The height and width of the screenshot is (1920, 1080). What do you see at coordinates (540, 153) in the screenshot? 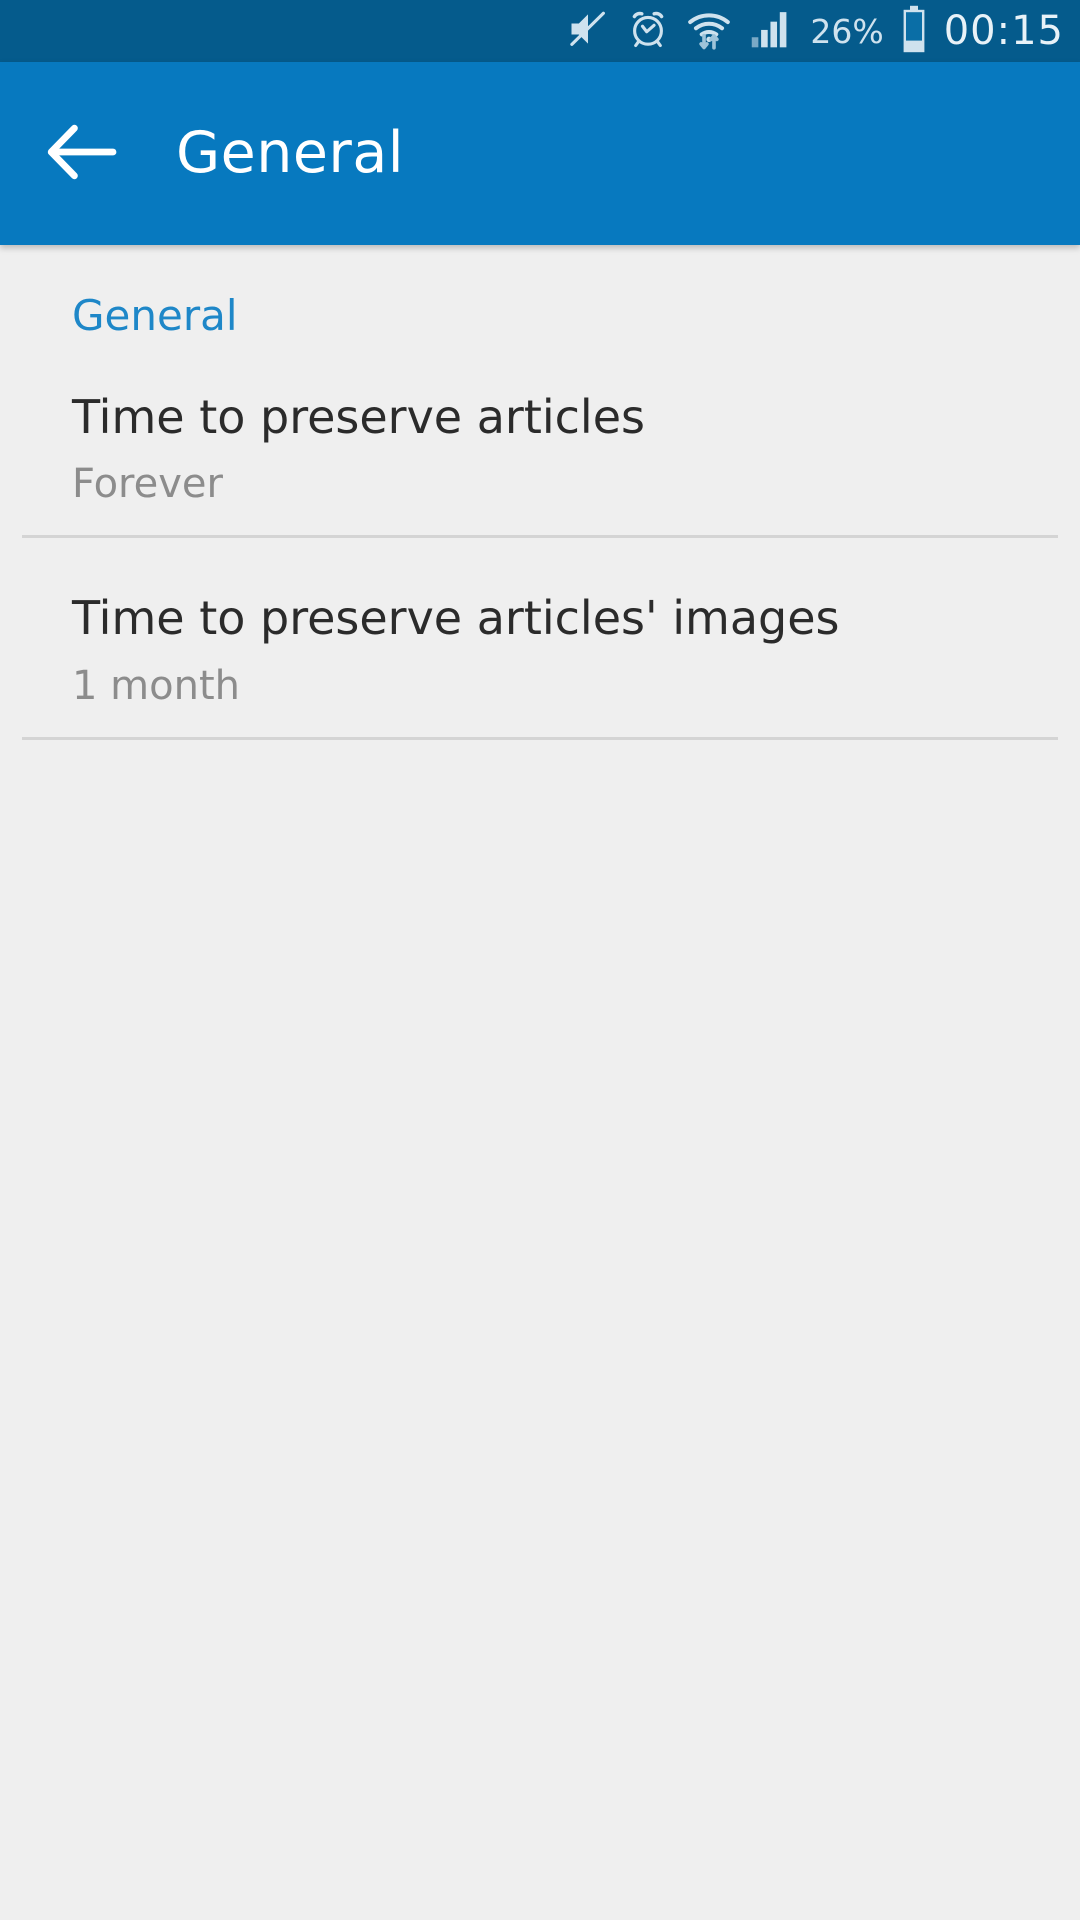
I see `app-bar: General` at bounding box center [540, 153].